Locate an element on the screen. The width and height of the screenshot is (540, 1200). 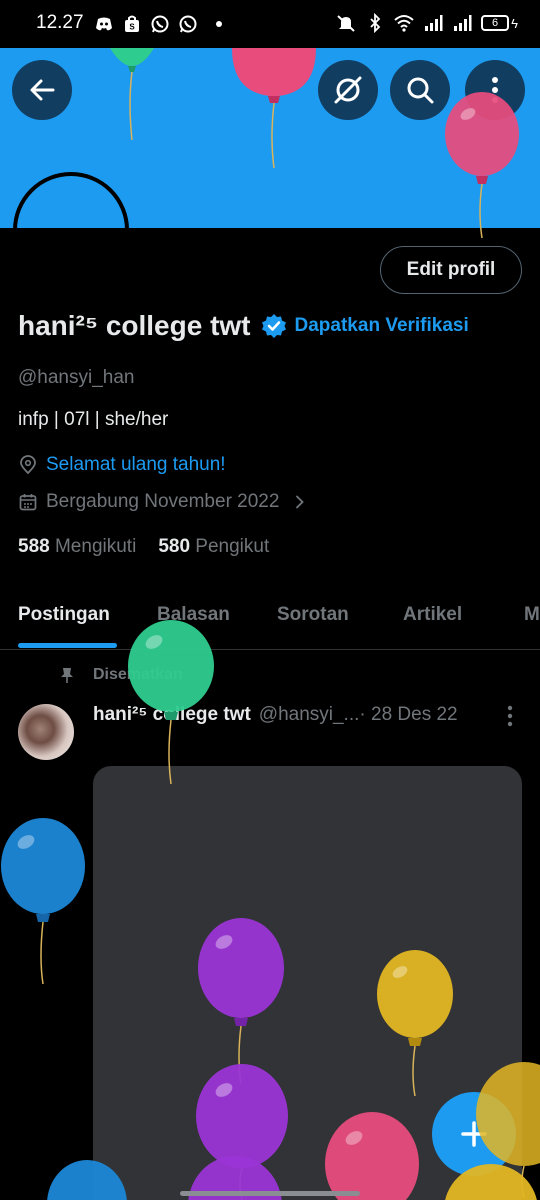
charging-icon: ϟ is located at coordinates (514, 23).